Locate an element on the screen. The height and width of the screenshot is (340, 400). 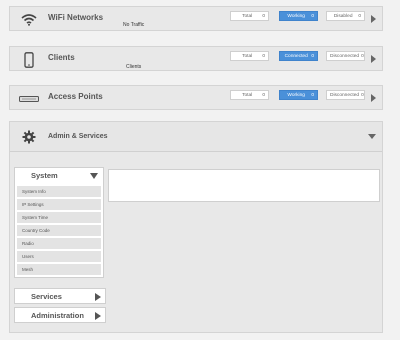
access-point-icon is located at coordinates (29, 98).